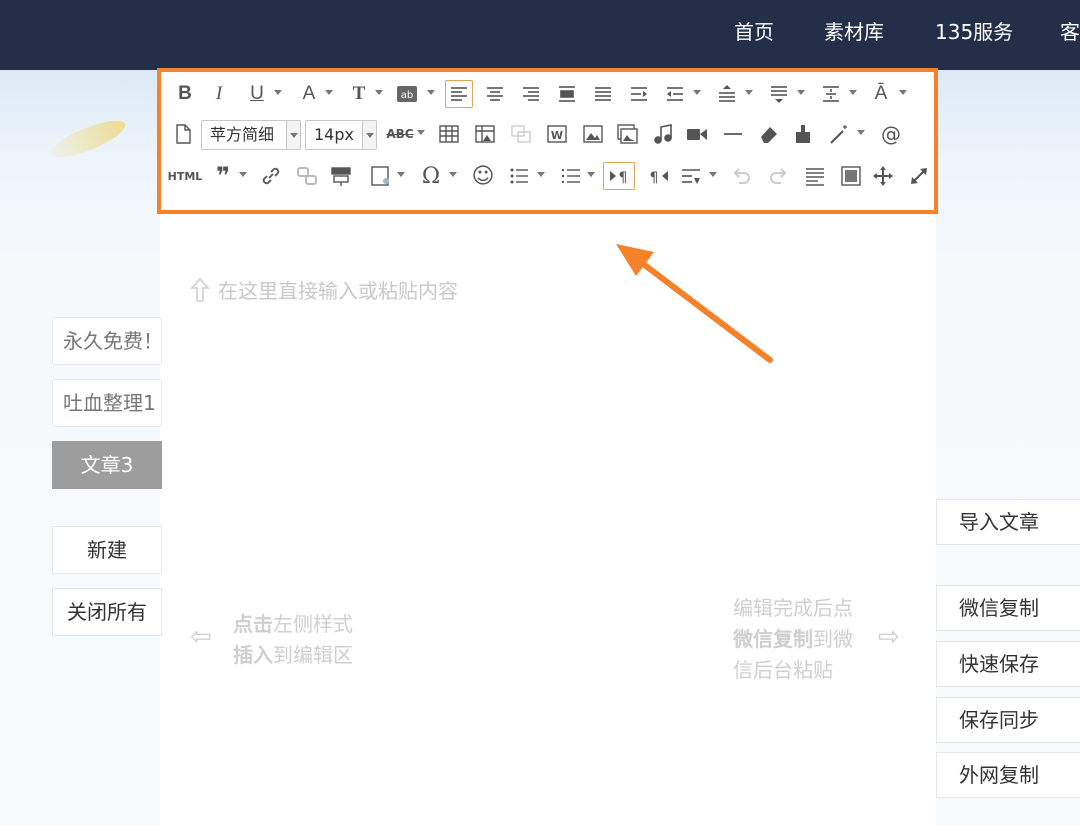  I want to click on letter-spacing-dropdown-icon, so click(903, 92).